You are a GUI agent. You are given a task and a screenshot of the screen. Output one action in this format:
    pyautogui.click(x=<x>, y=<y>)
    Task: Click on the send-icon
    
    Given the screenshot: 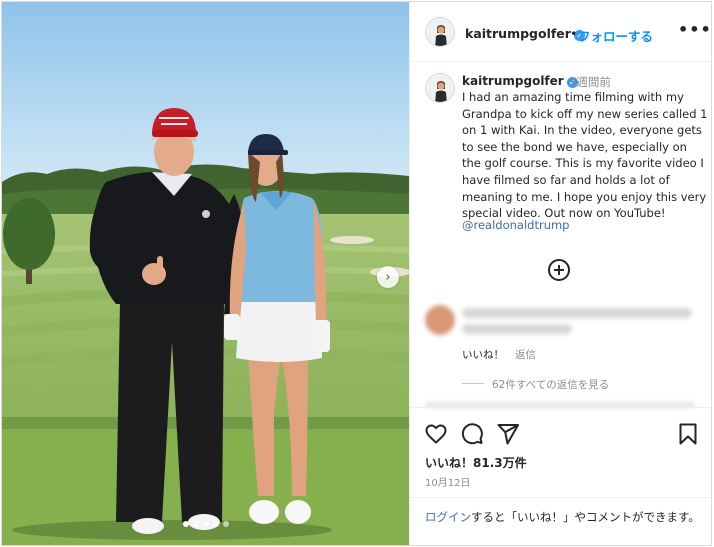 What is the action you would take?
    pyautogui.click(x=508, y=434)
    